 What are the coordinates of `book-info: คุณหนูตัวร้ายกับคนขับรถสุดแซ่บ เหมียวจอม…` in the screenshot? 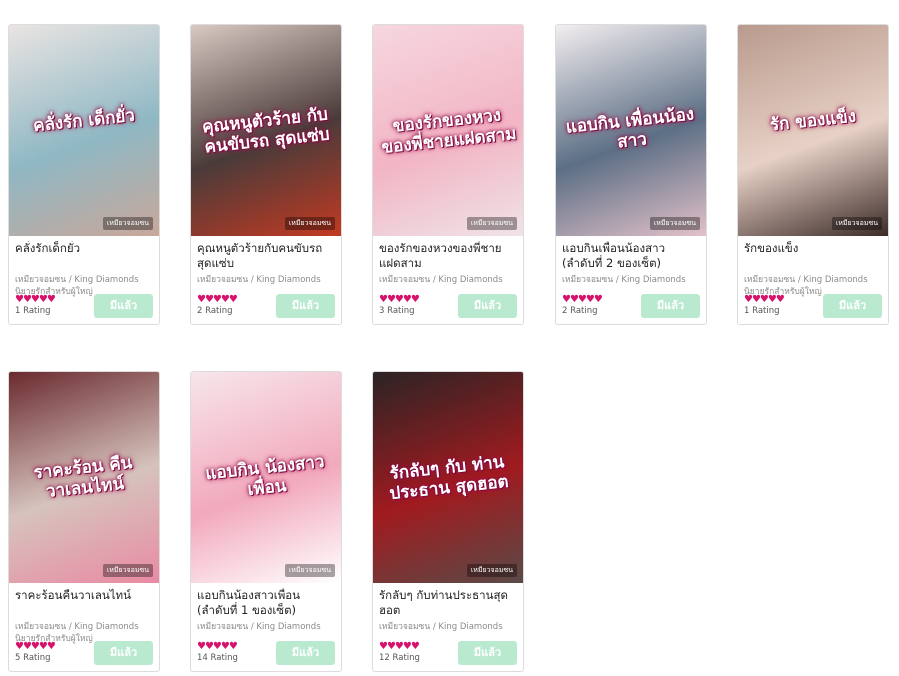 It's located at (266, 280).